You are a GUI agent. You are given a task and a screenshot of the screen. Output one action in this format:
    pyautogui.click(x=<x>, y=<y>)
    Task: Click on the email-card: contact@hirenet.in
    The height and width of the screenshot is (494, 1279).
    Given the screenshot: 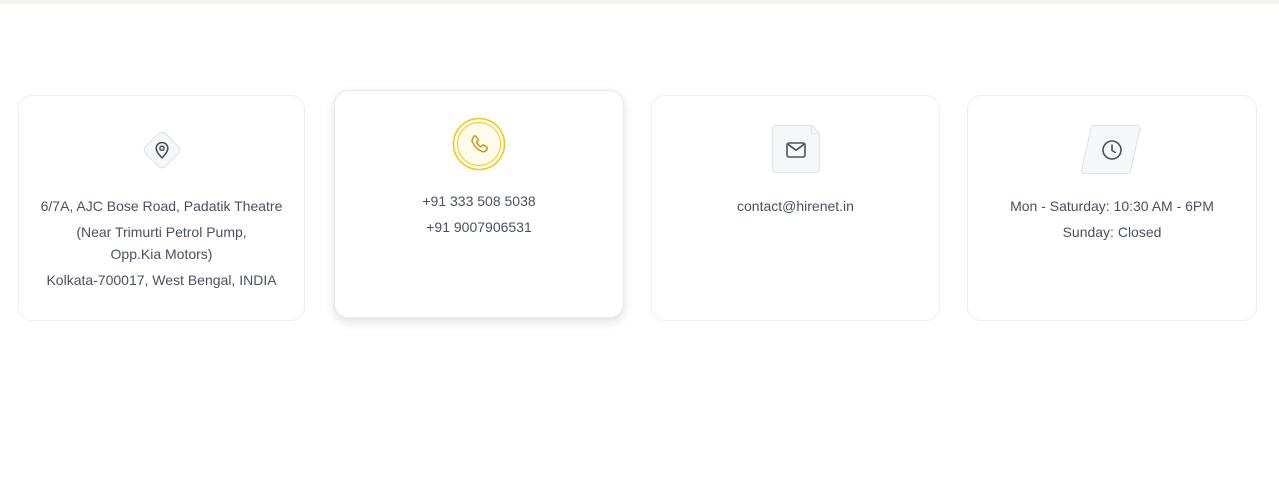 What is the action you would take?
    pyautogui.click(x=795, y=208)
    